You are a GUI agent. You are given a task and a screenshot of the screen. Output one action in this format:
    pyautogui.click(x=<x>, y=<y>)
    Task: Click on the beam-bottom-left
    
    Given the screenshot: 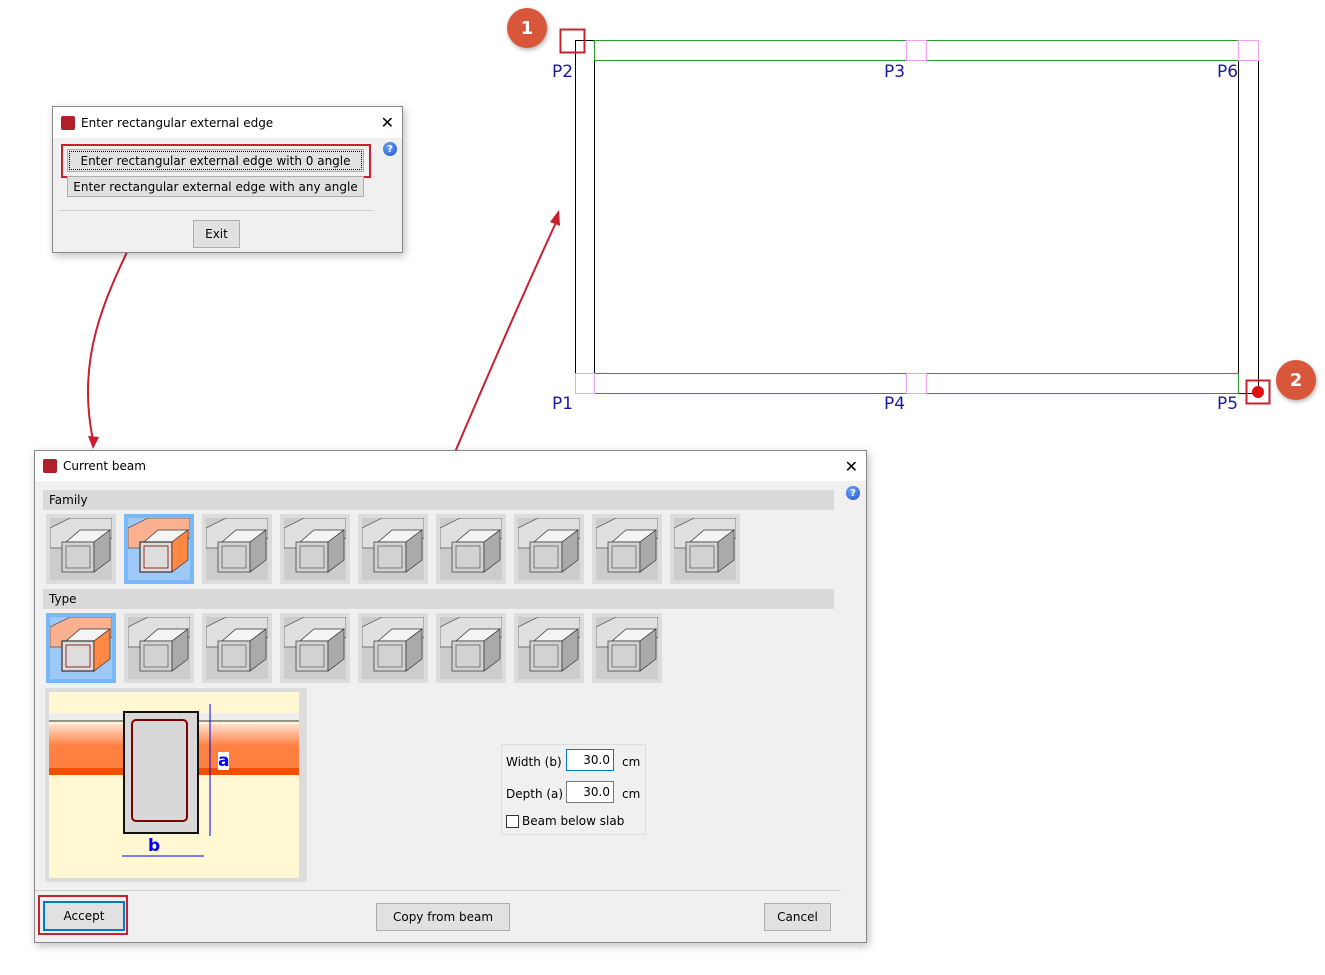 What is the action you would take?
    pyautogui.click(x=750, y=383)
    